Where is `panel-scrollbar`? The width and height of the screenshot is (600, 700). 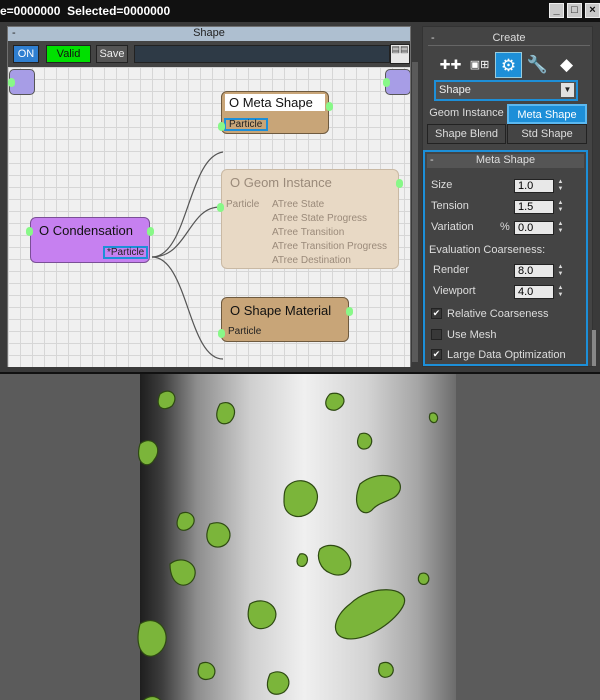 panel-scrollbar is located at coordinates (594, 348).